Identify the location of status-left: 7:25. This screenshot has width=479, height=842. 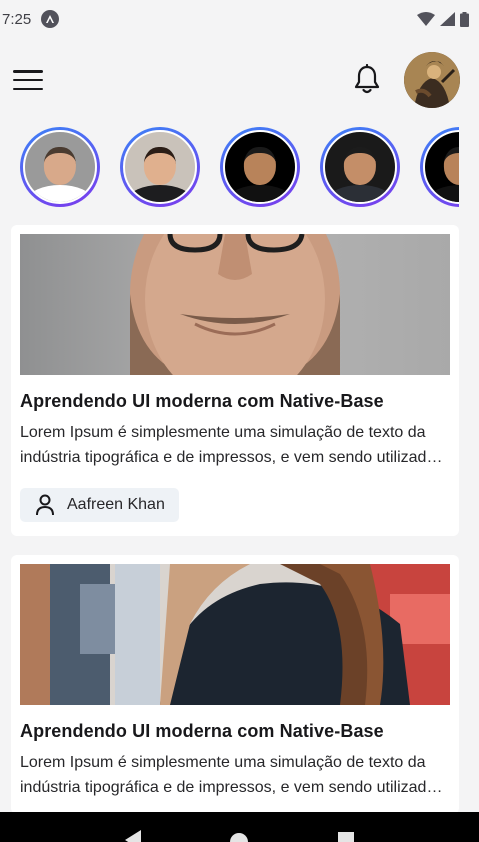
(31, 19).